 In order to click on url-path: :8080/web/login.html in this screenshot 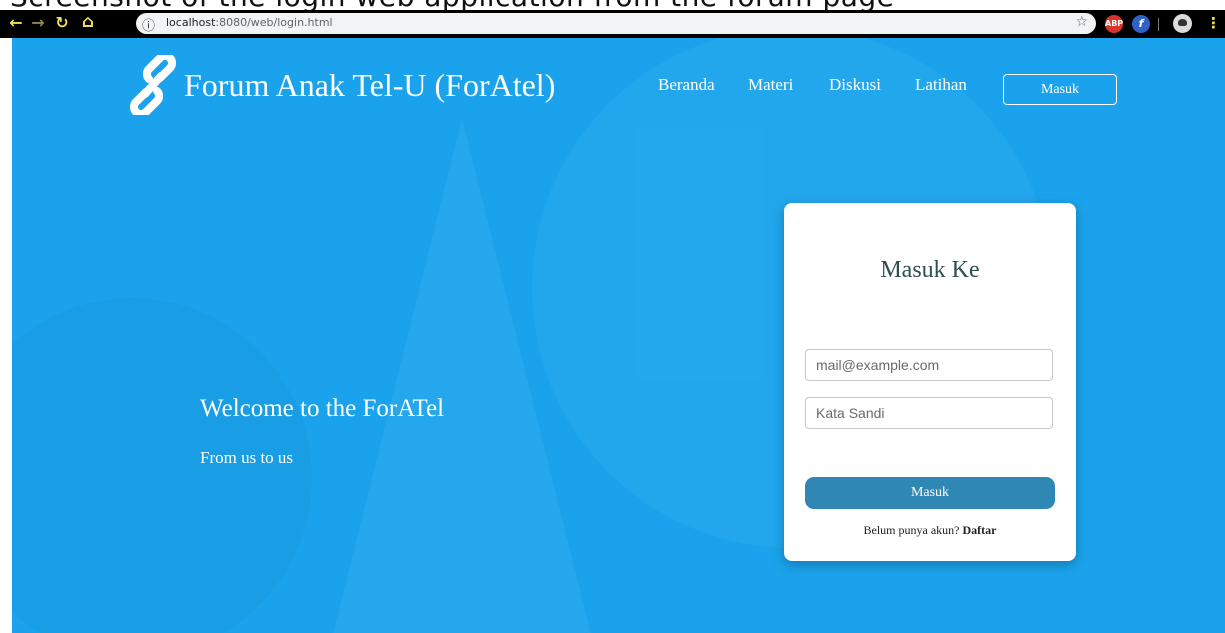, I will do `click(274, 22)`.